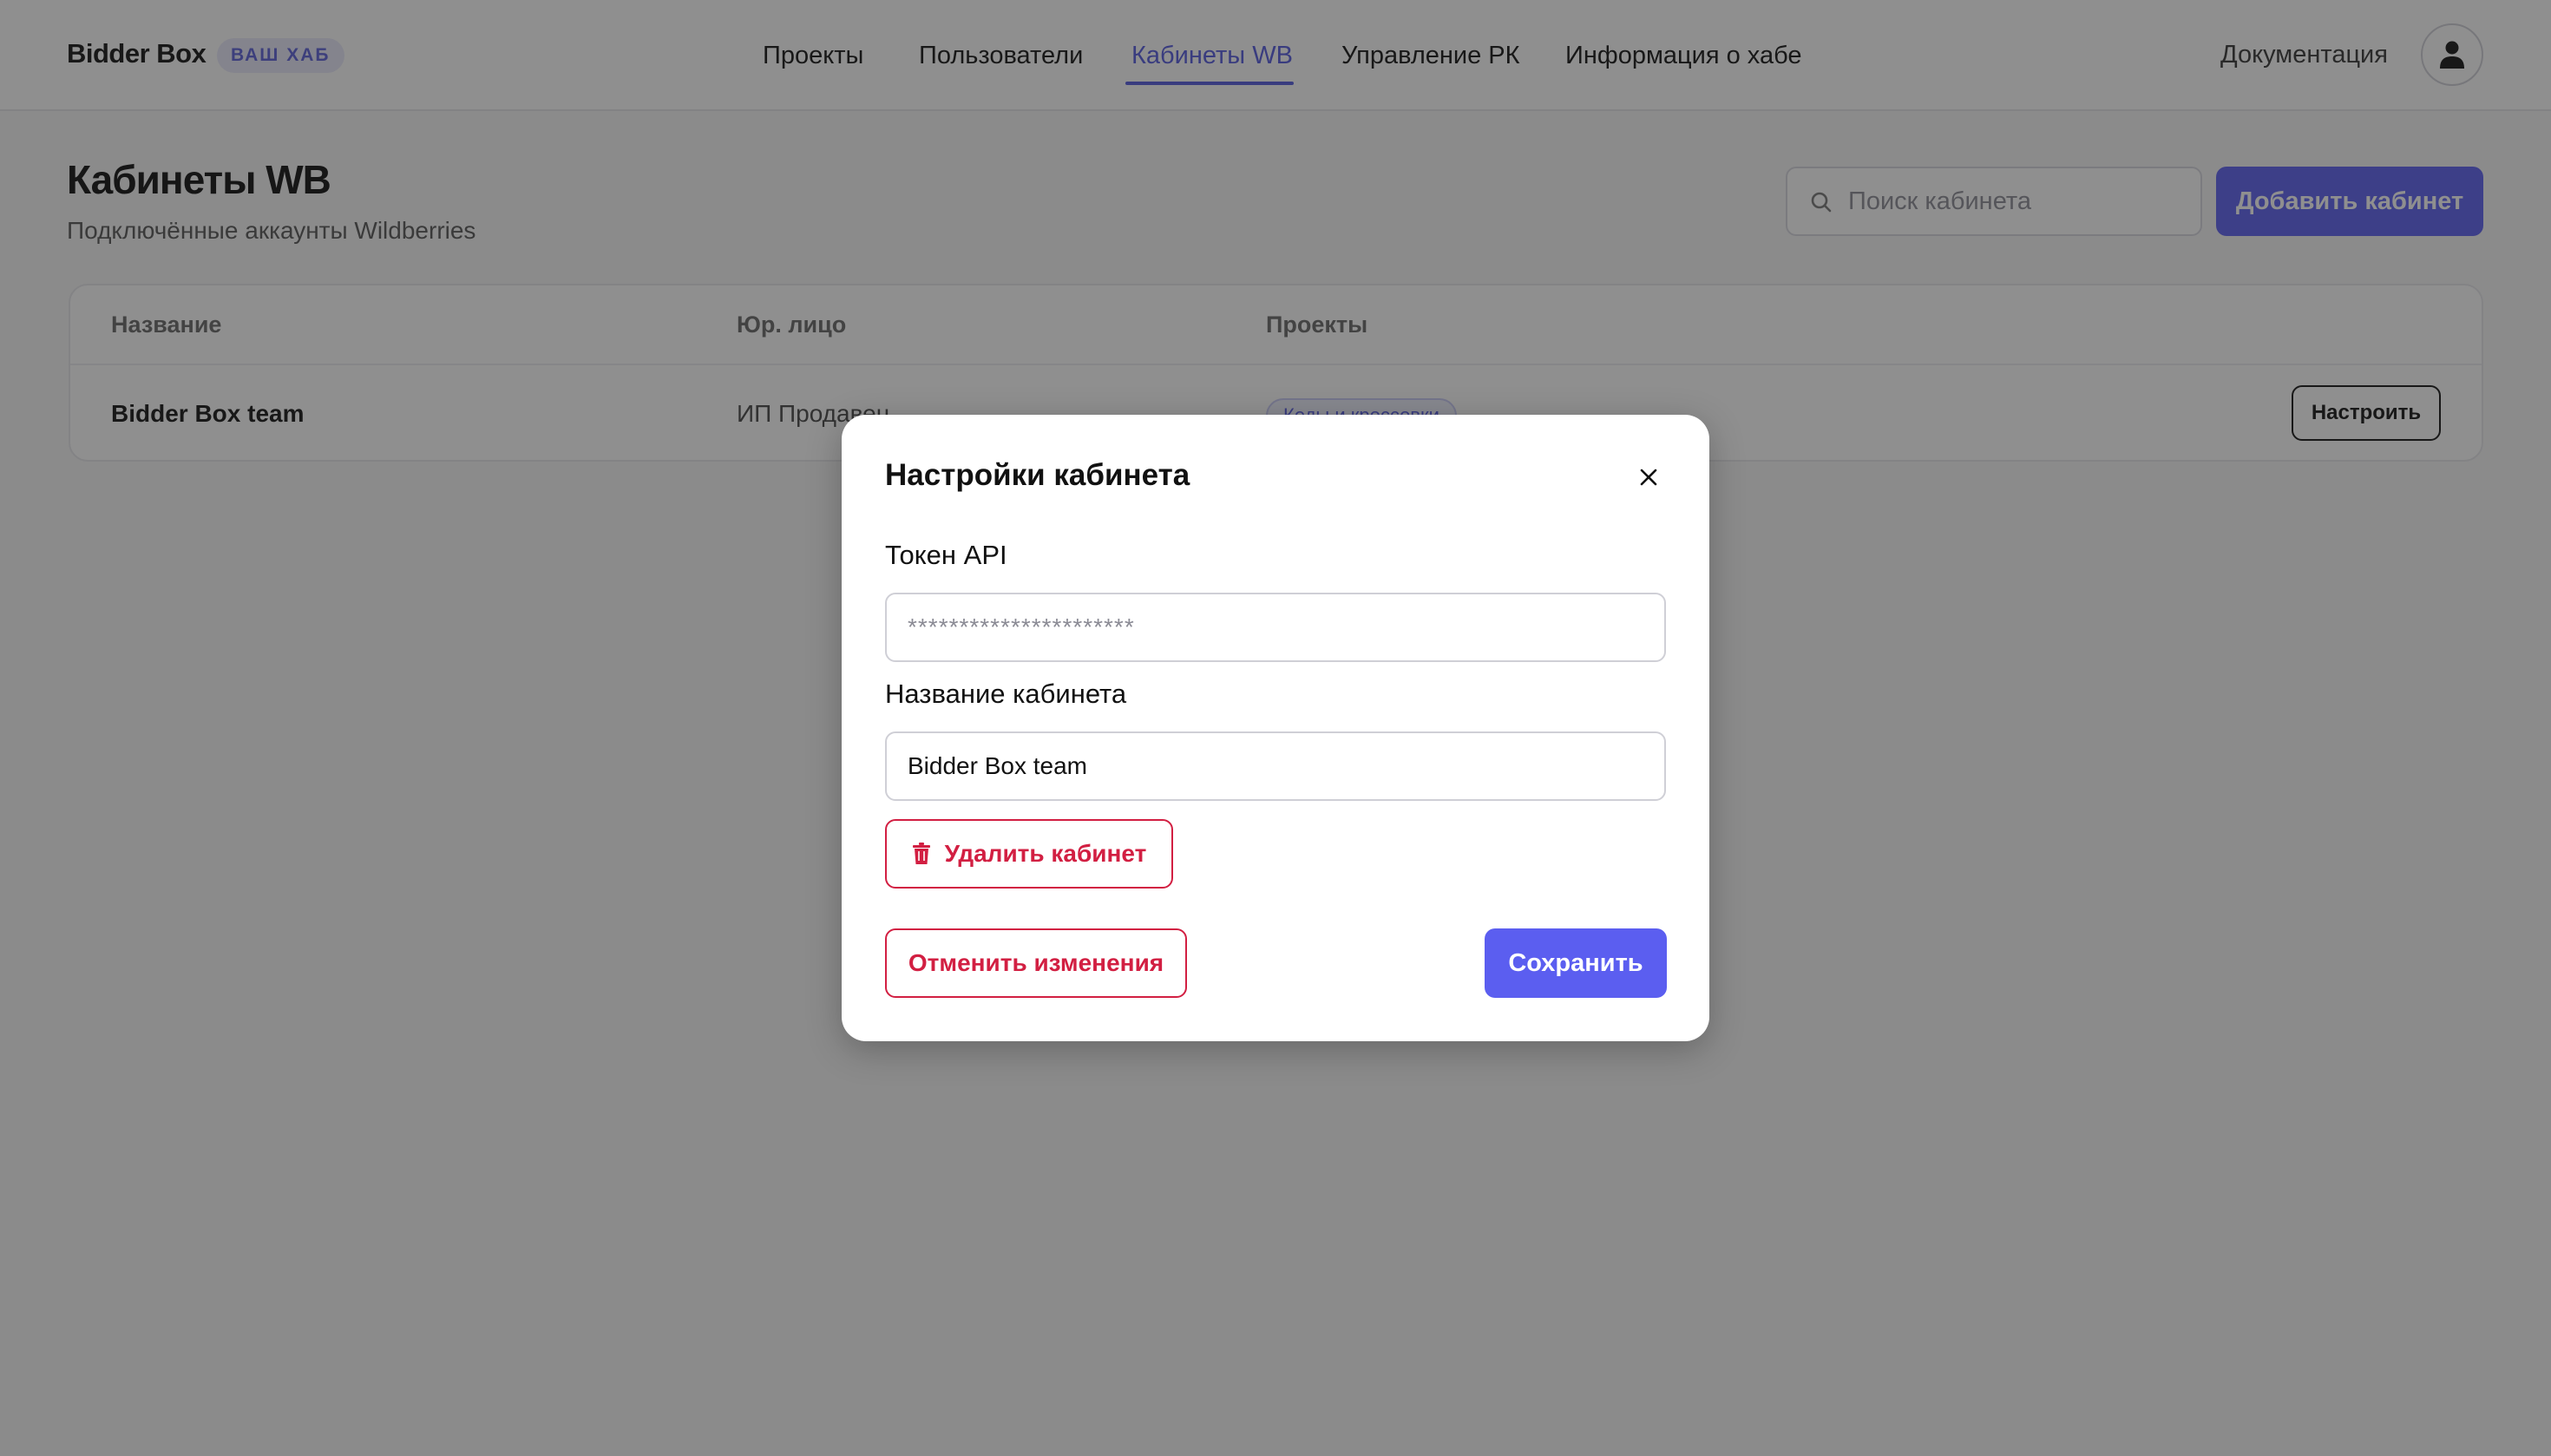  I want to click on trash-icon, so click(921, 853).